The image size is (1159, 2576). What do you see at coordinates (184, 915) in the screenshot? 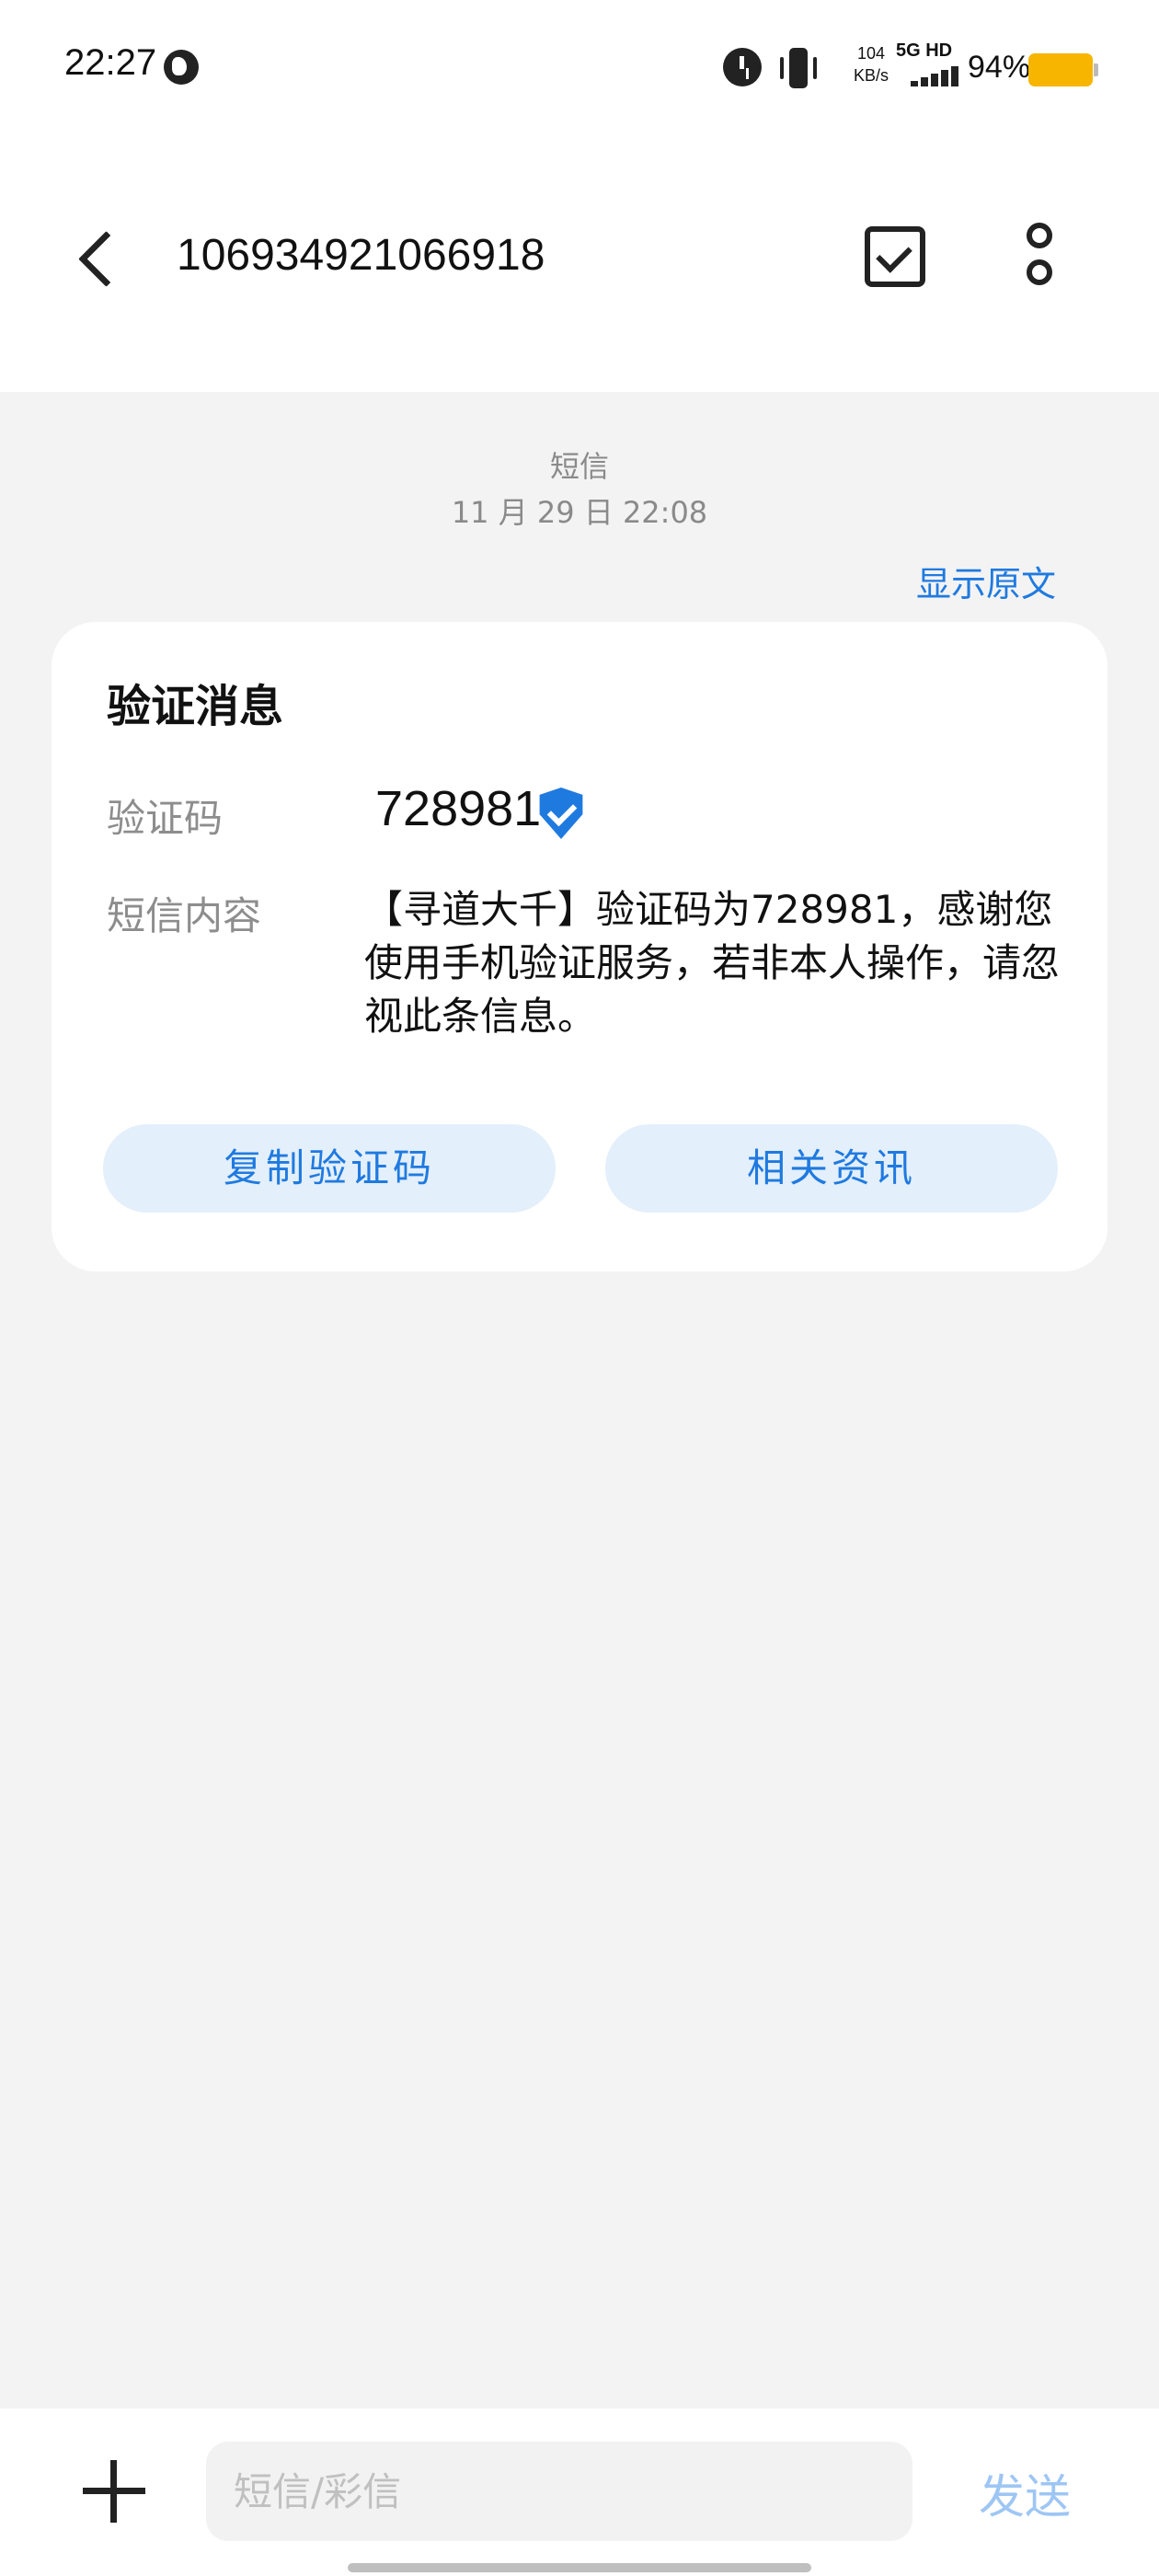
I see `content-label: 短信内容` at bounding box center [184, 915].